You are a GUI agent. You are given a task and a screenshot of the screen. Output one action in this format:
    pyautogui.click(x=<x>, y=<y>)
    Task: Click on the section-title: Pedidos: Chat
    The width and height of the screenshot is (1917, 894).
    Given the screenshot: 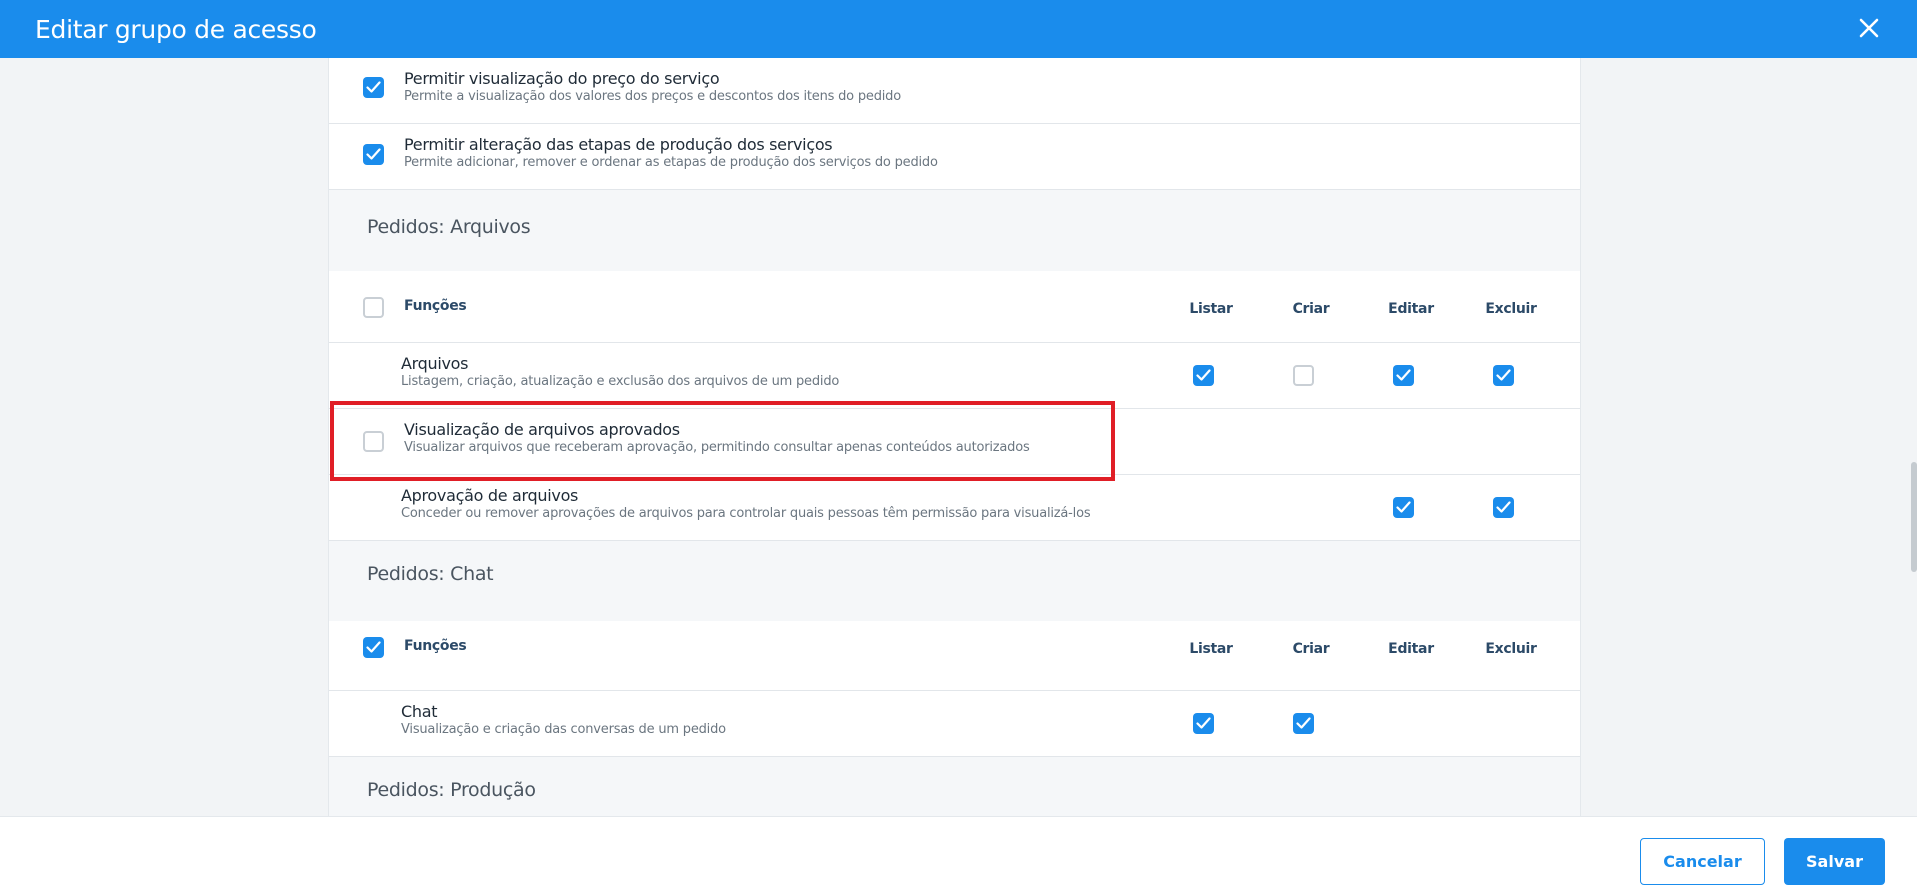 What is the action you would take?
    pyautogui.click(x=430, y=574)
    